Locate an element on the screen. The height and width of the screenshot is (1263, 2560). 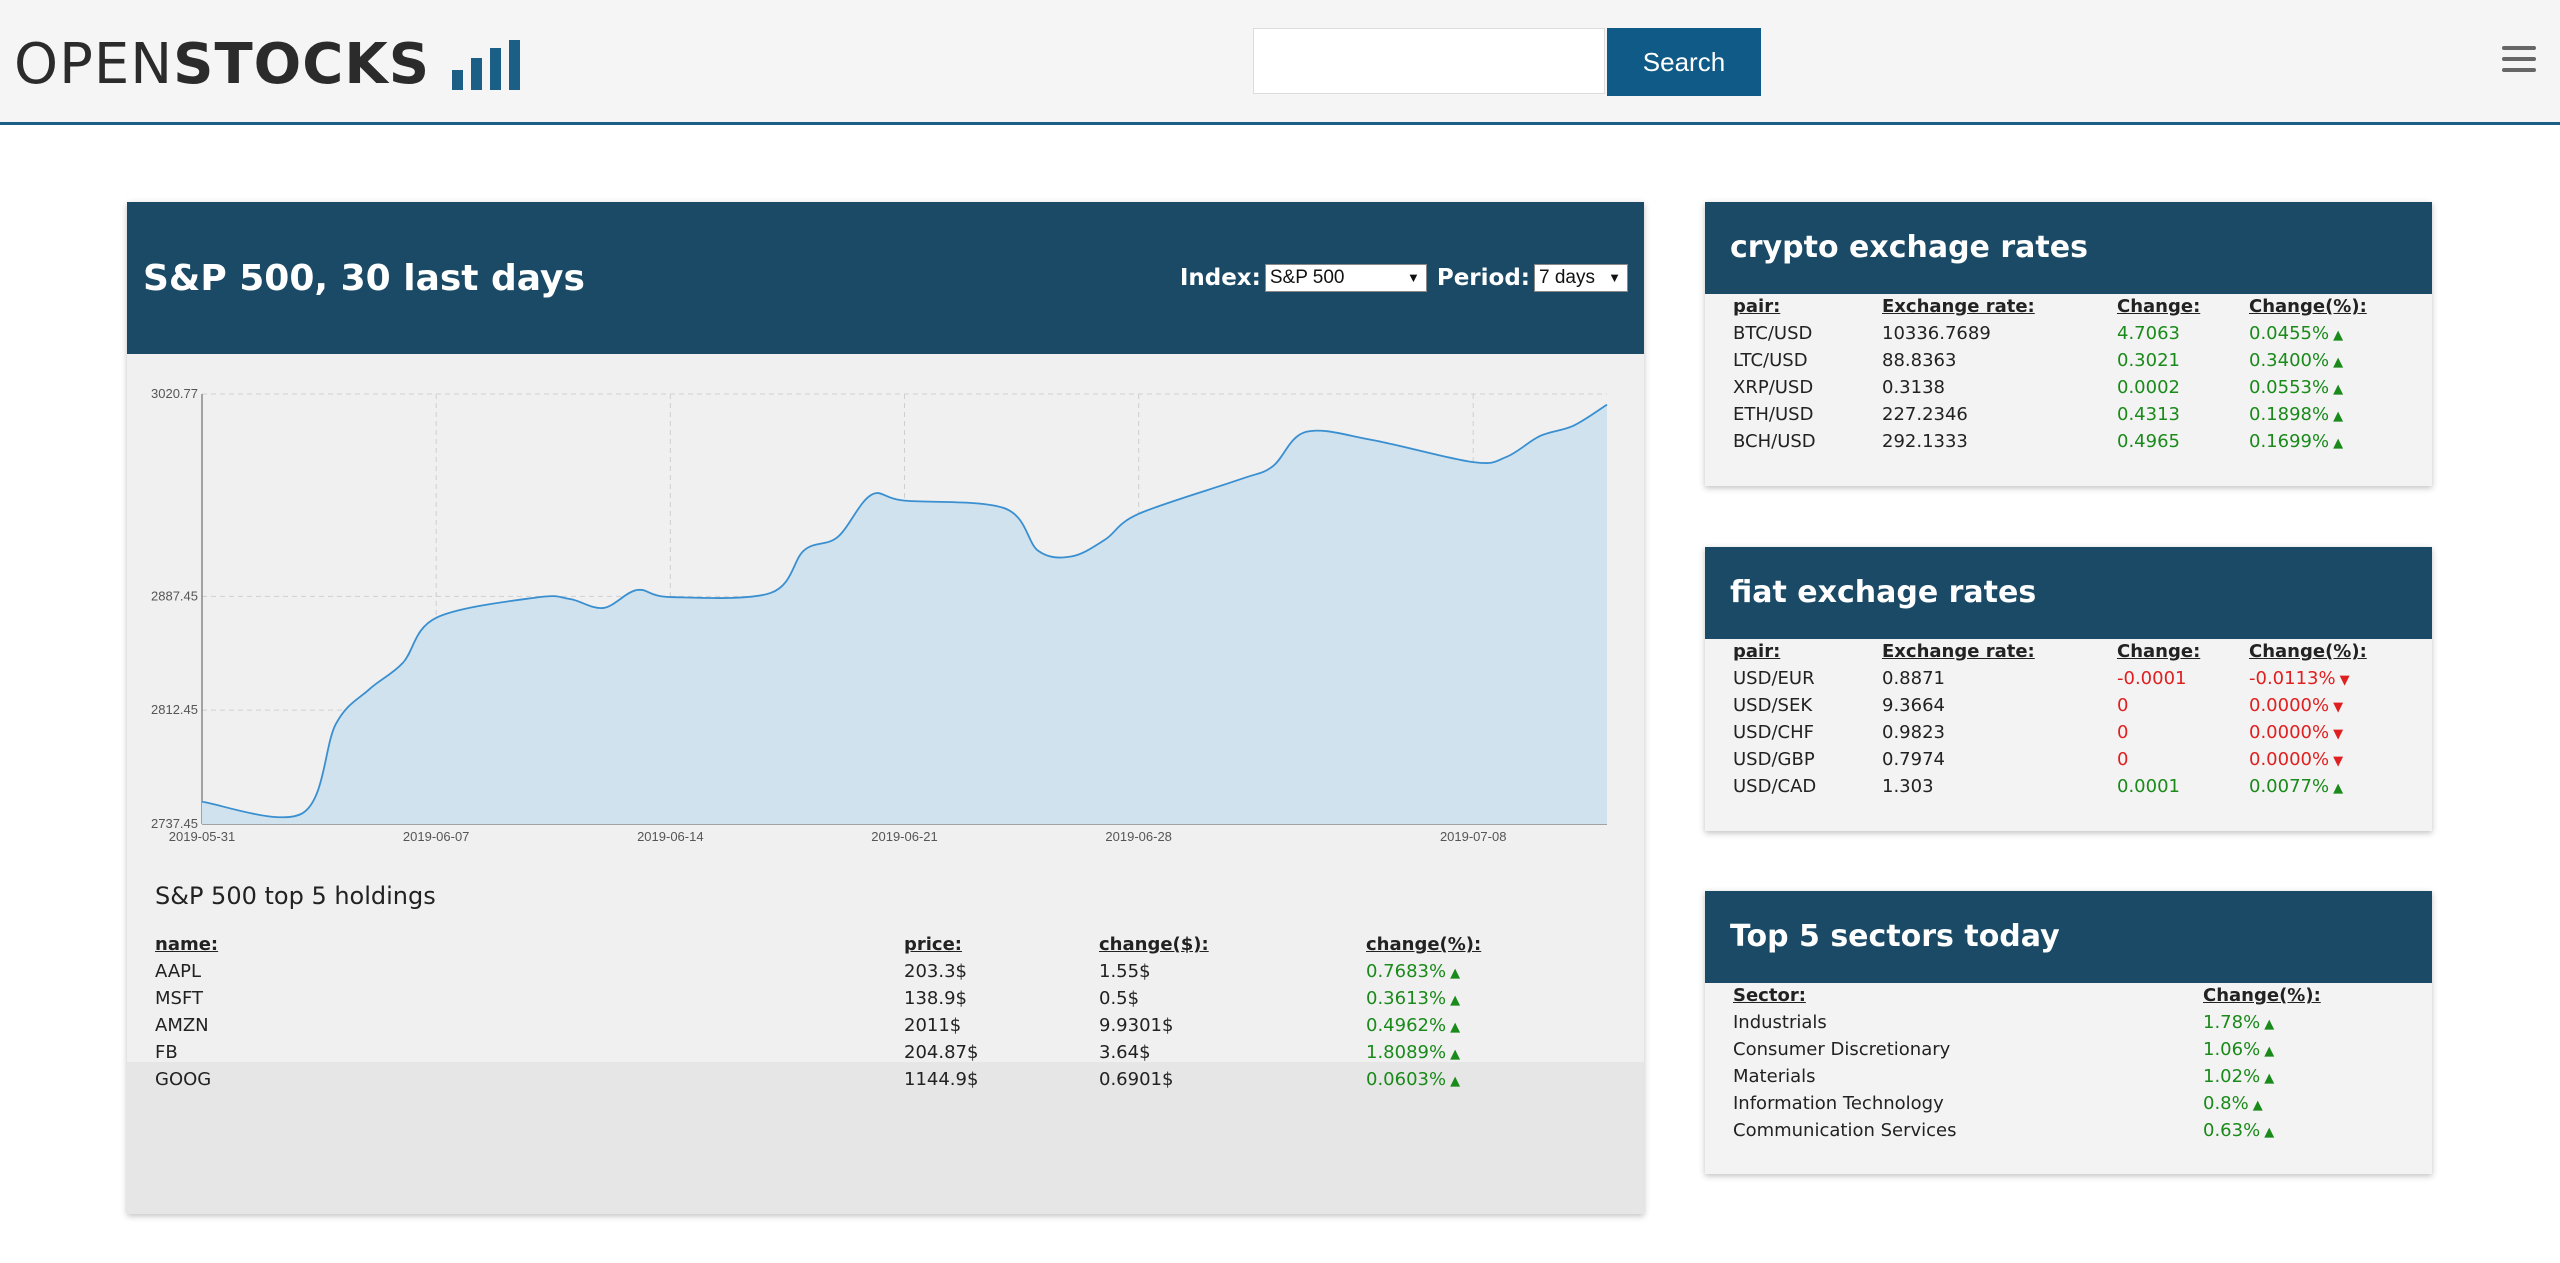
rate-change: 0.0002 is located at coordinates (2148, 387).